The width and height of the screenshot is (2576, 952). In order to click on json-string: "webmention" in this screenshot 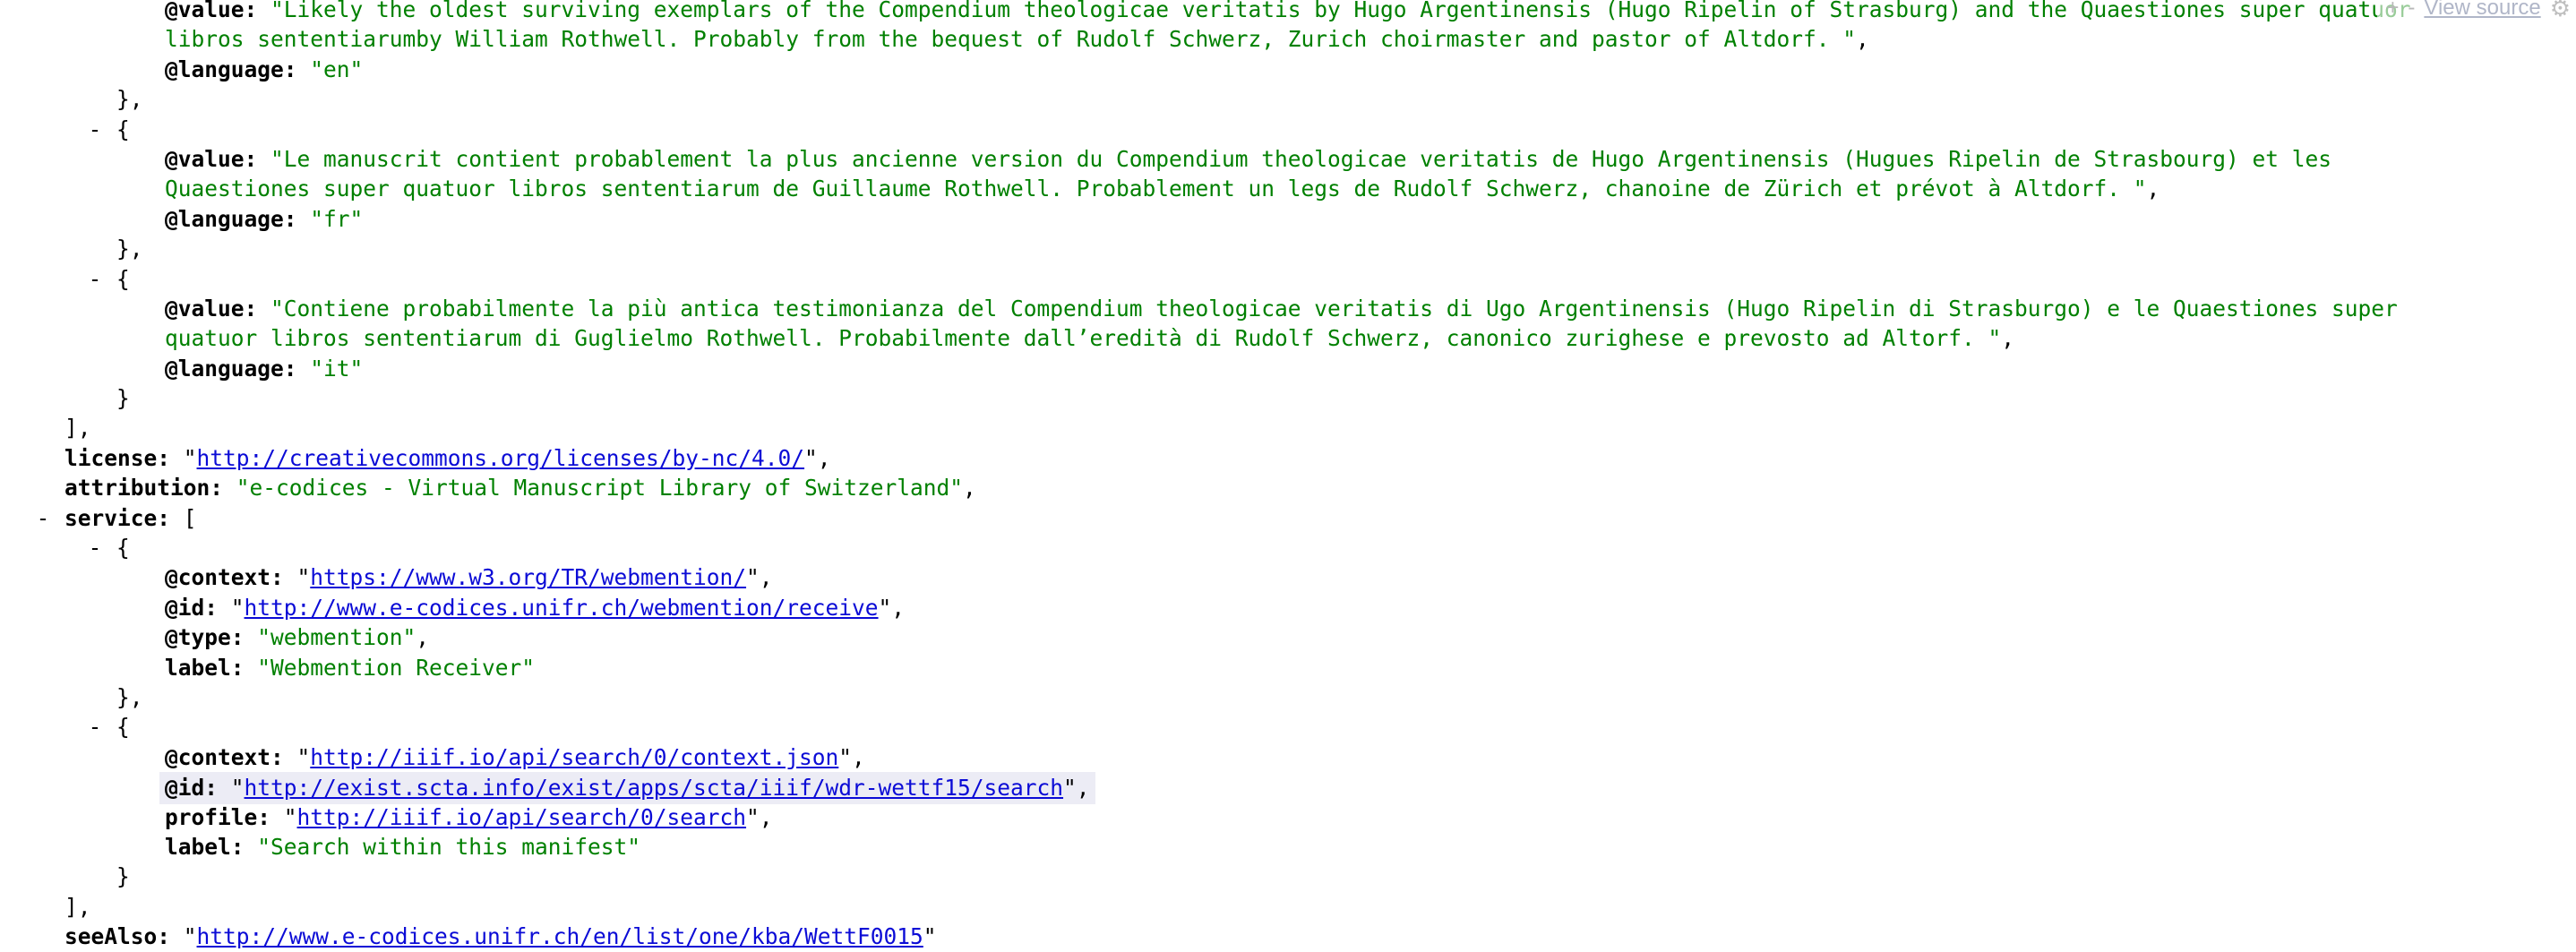, I will do `click(336, 637)`.